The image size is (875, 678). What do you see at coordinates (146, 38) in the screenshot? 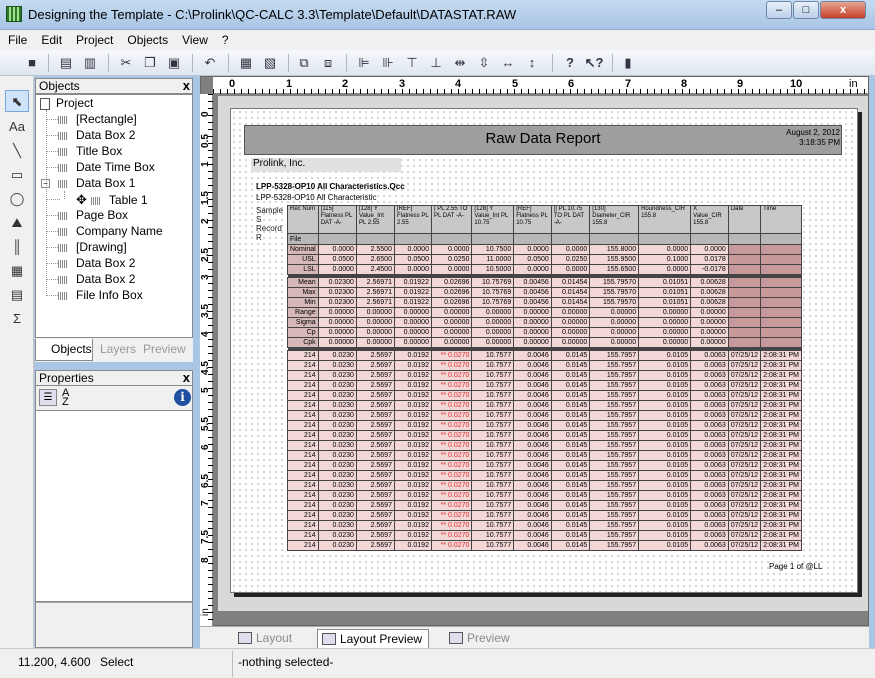
I see `menu-objects: Objects` at bounding box center [146, 38].